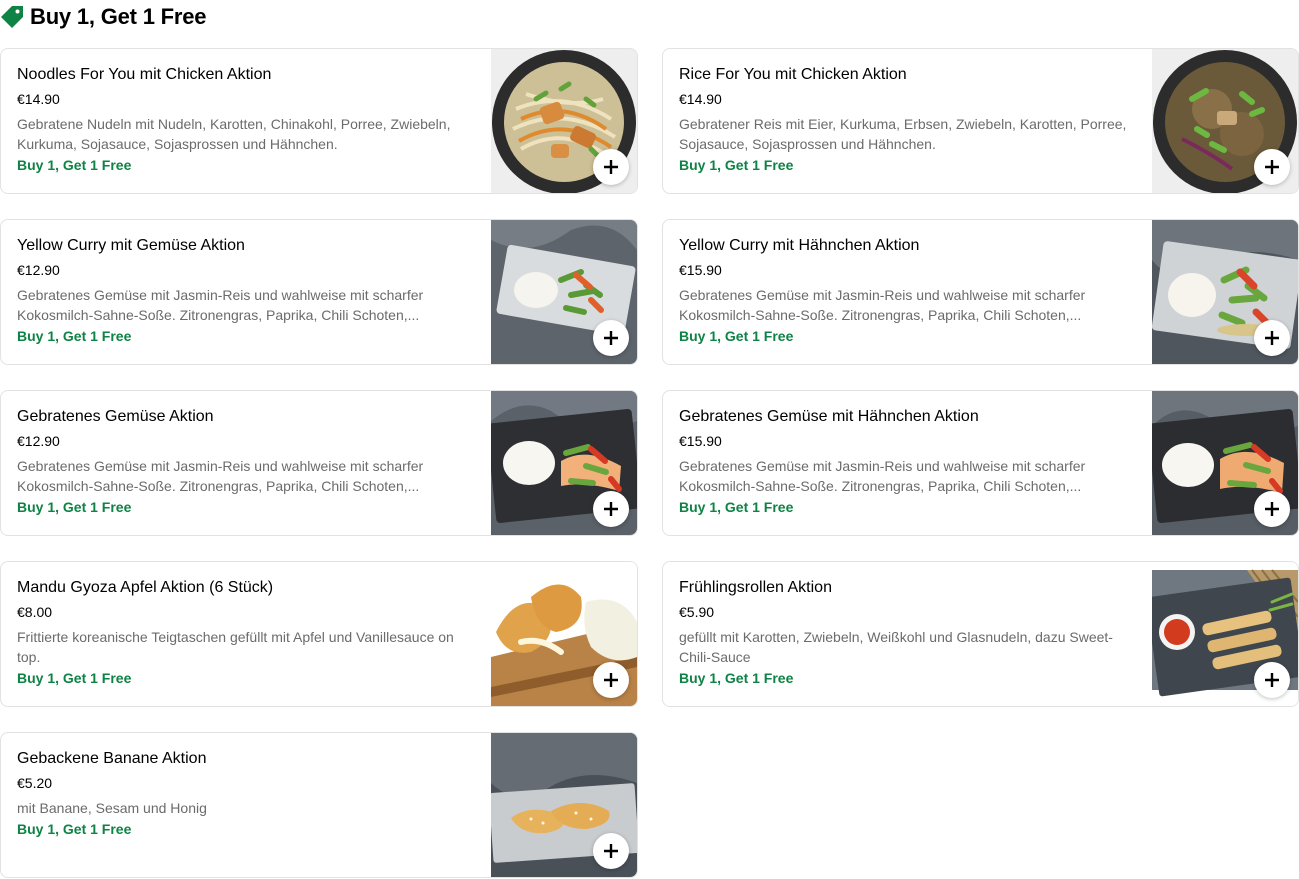 The height and width of the screenshot is (879, 1299). Describe the element at coordinates (697, 612) in the screenshot. I see `menu-item-price: €5.90` at that location.